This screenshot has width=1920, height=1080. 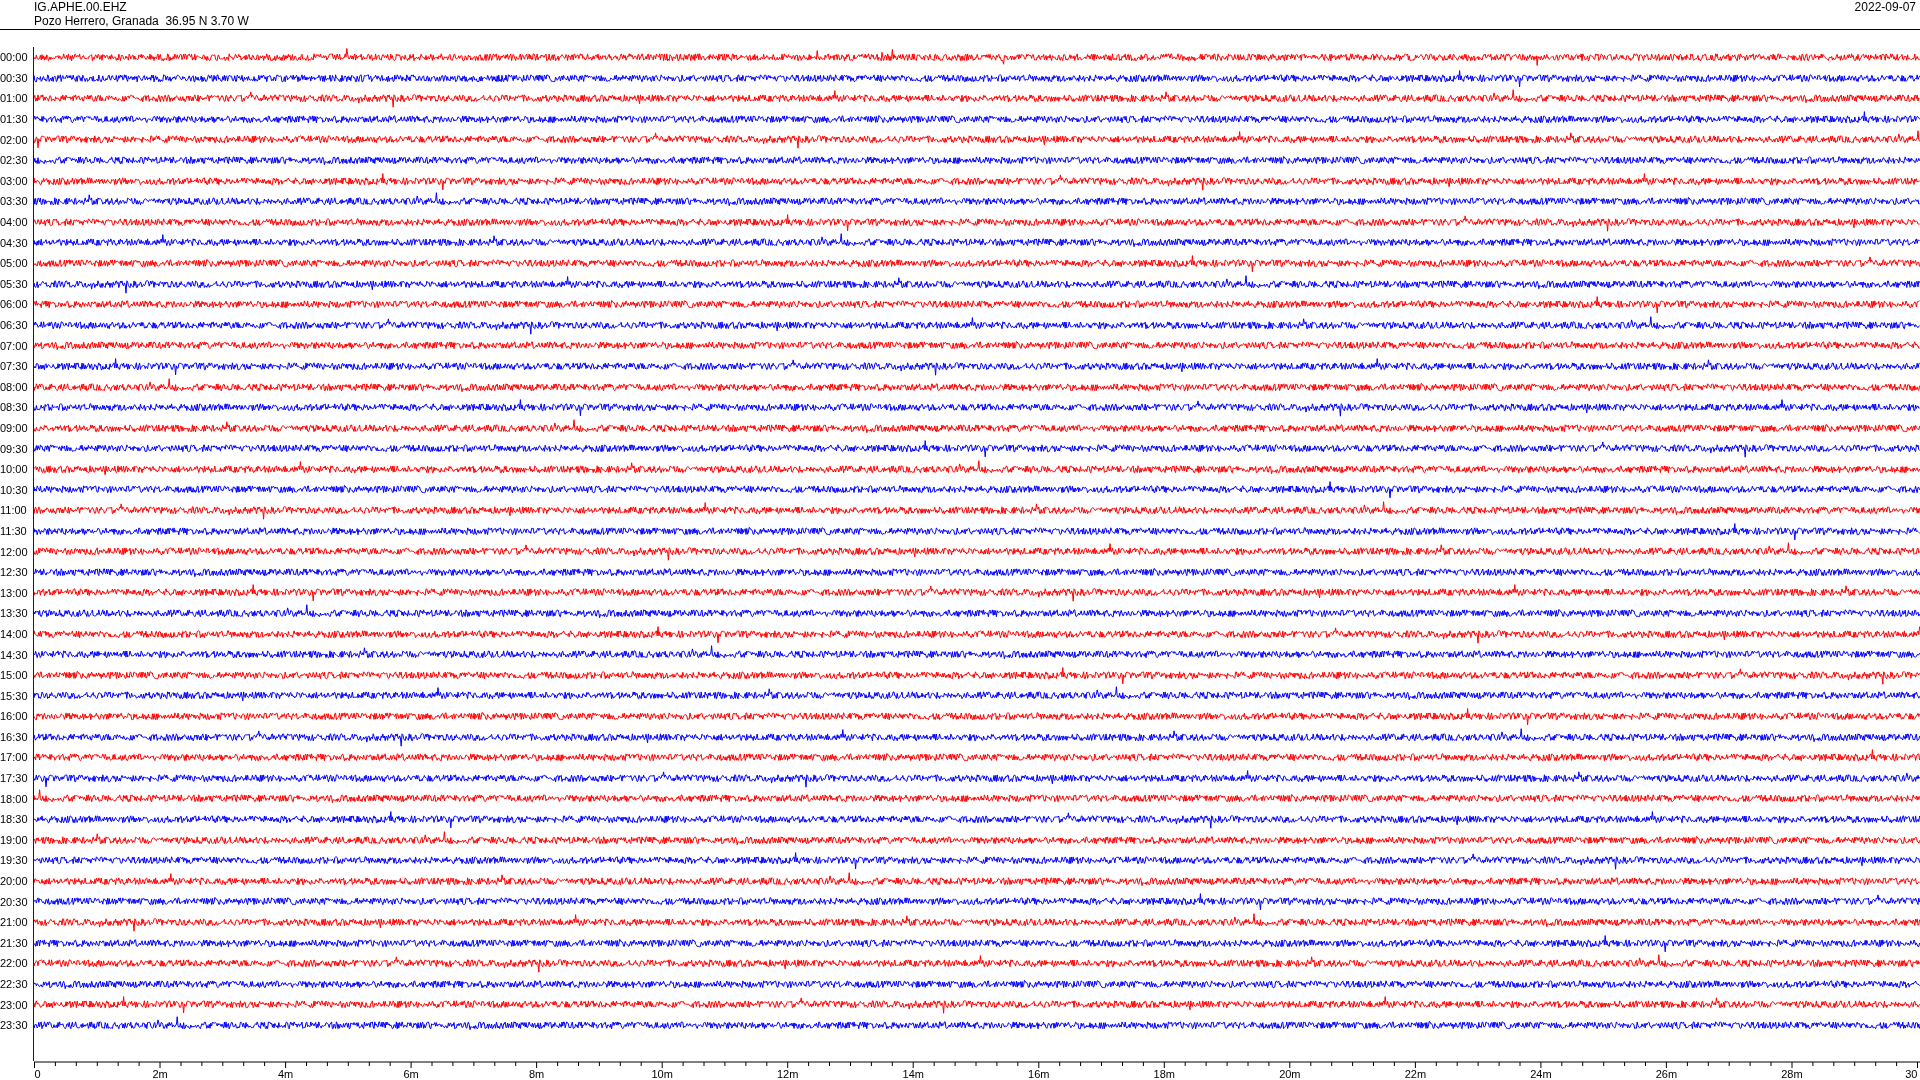 What do you see at coordinates (14, 592) in the screenshot?
I see `time-label: 13:00` at bounding box center [14, 592].